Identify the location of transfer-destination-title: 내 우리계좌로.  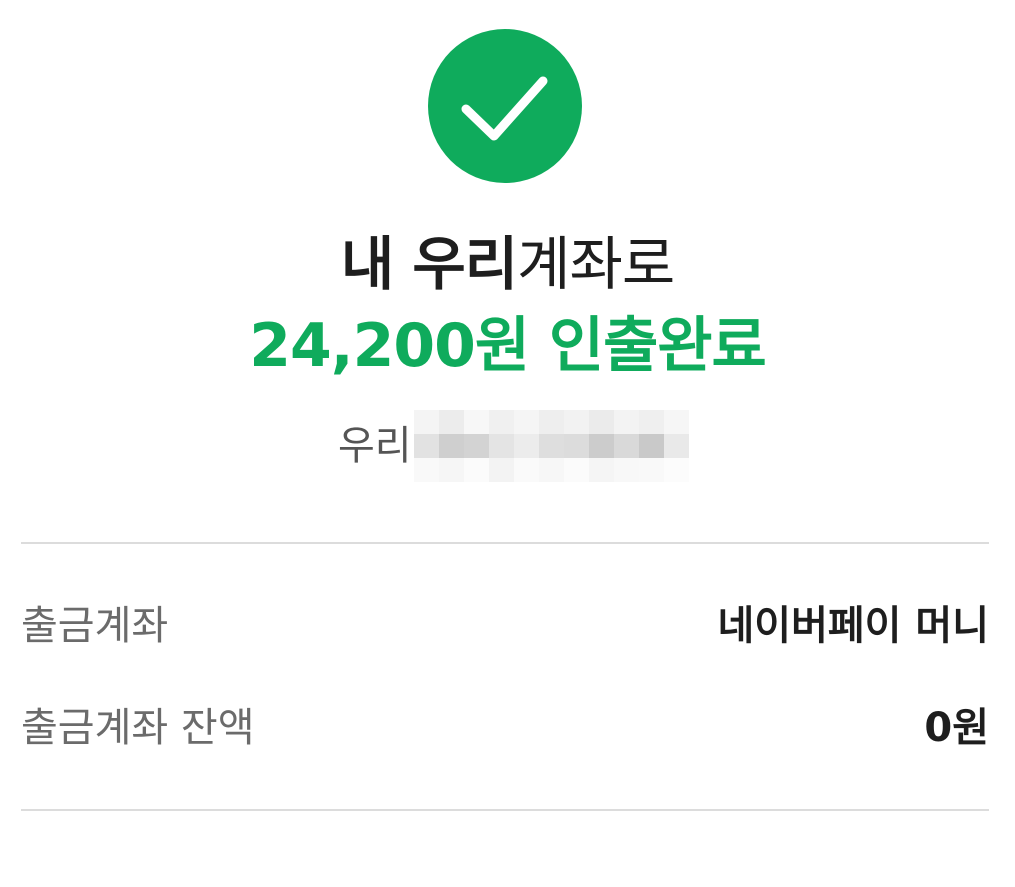
(507, 264).